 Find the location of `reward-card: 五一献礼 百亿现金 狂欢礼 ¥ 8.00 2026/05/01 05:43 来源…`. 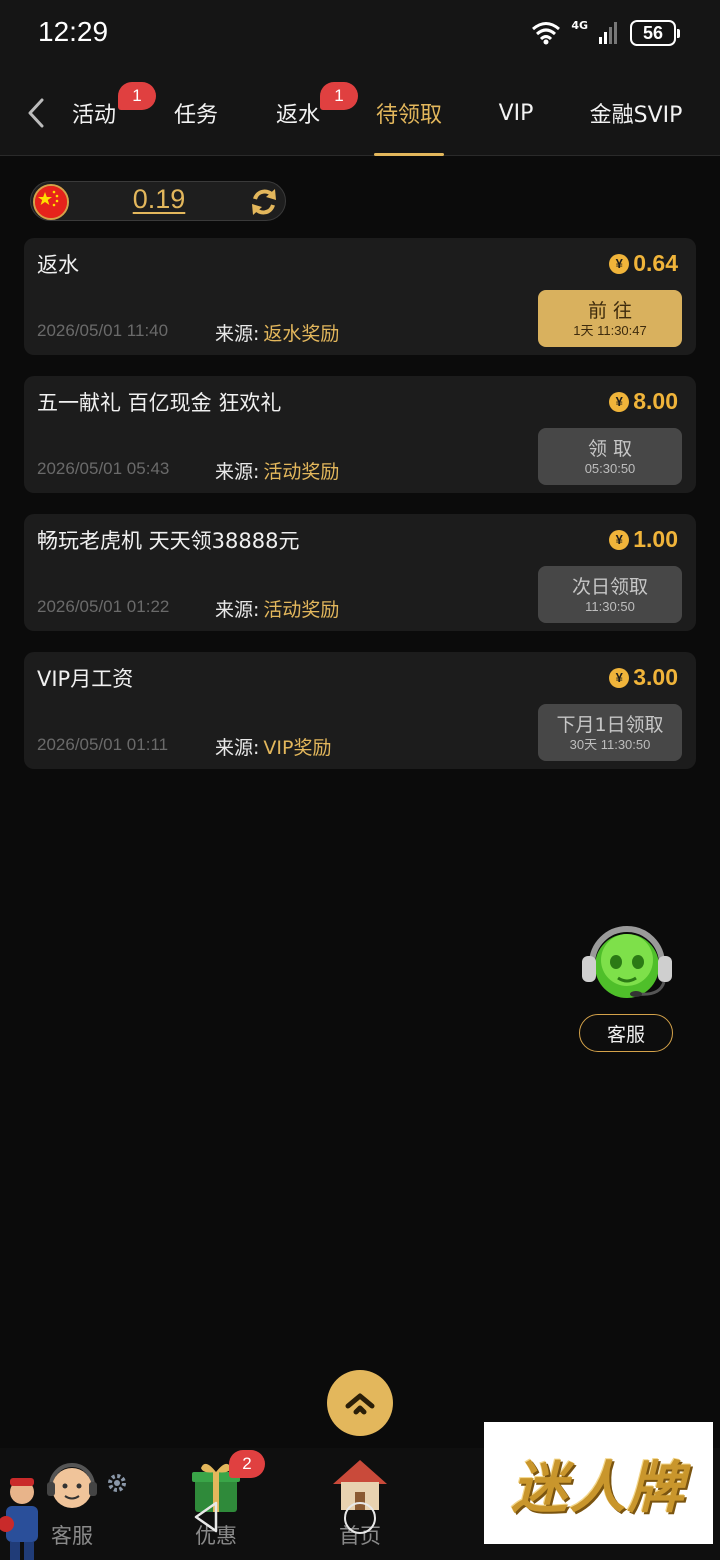

reward-card: 五一献礼 百亿现金 狂欢礼 ¥ 8.00 2026/05/01 05:43 来源… is located at coordinates (360, 434).